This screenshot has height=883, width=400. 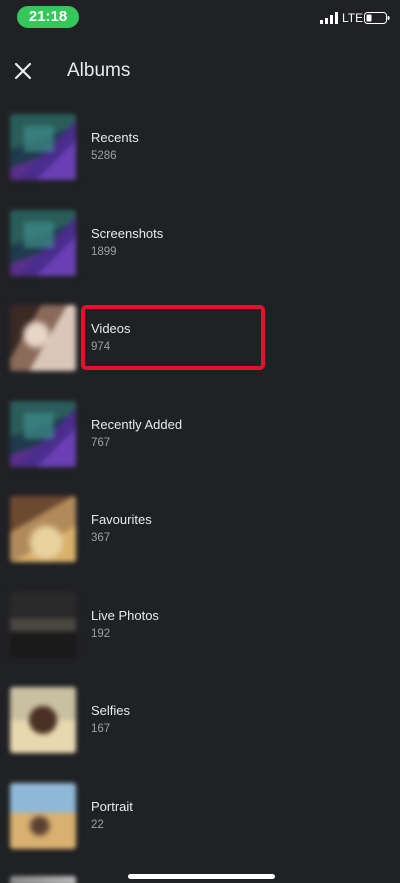 What do you see at coordinates (48, 17) in the screenshot?
I see `status-time: 21:18` at bounding box center [48, 17].